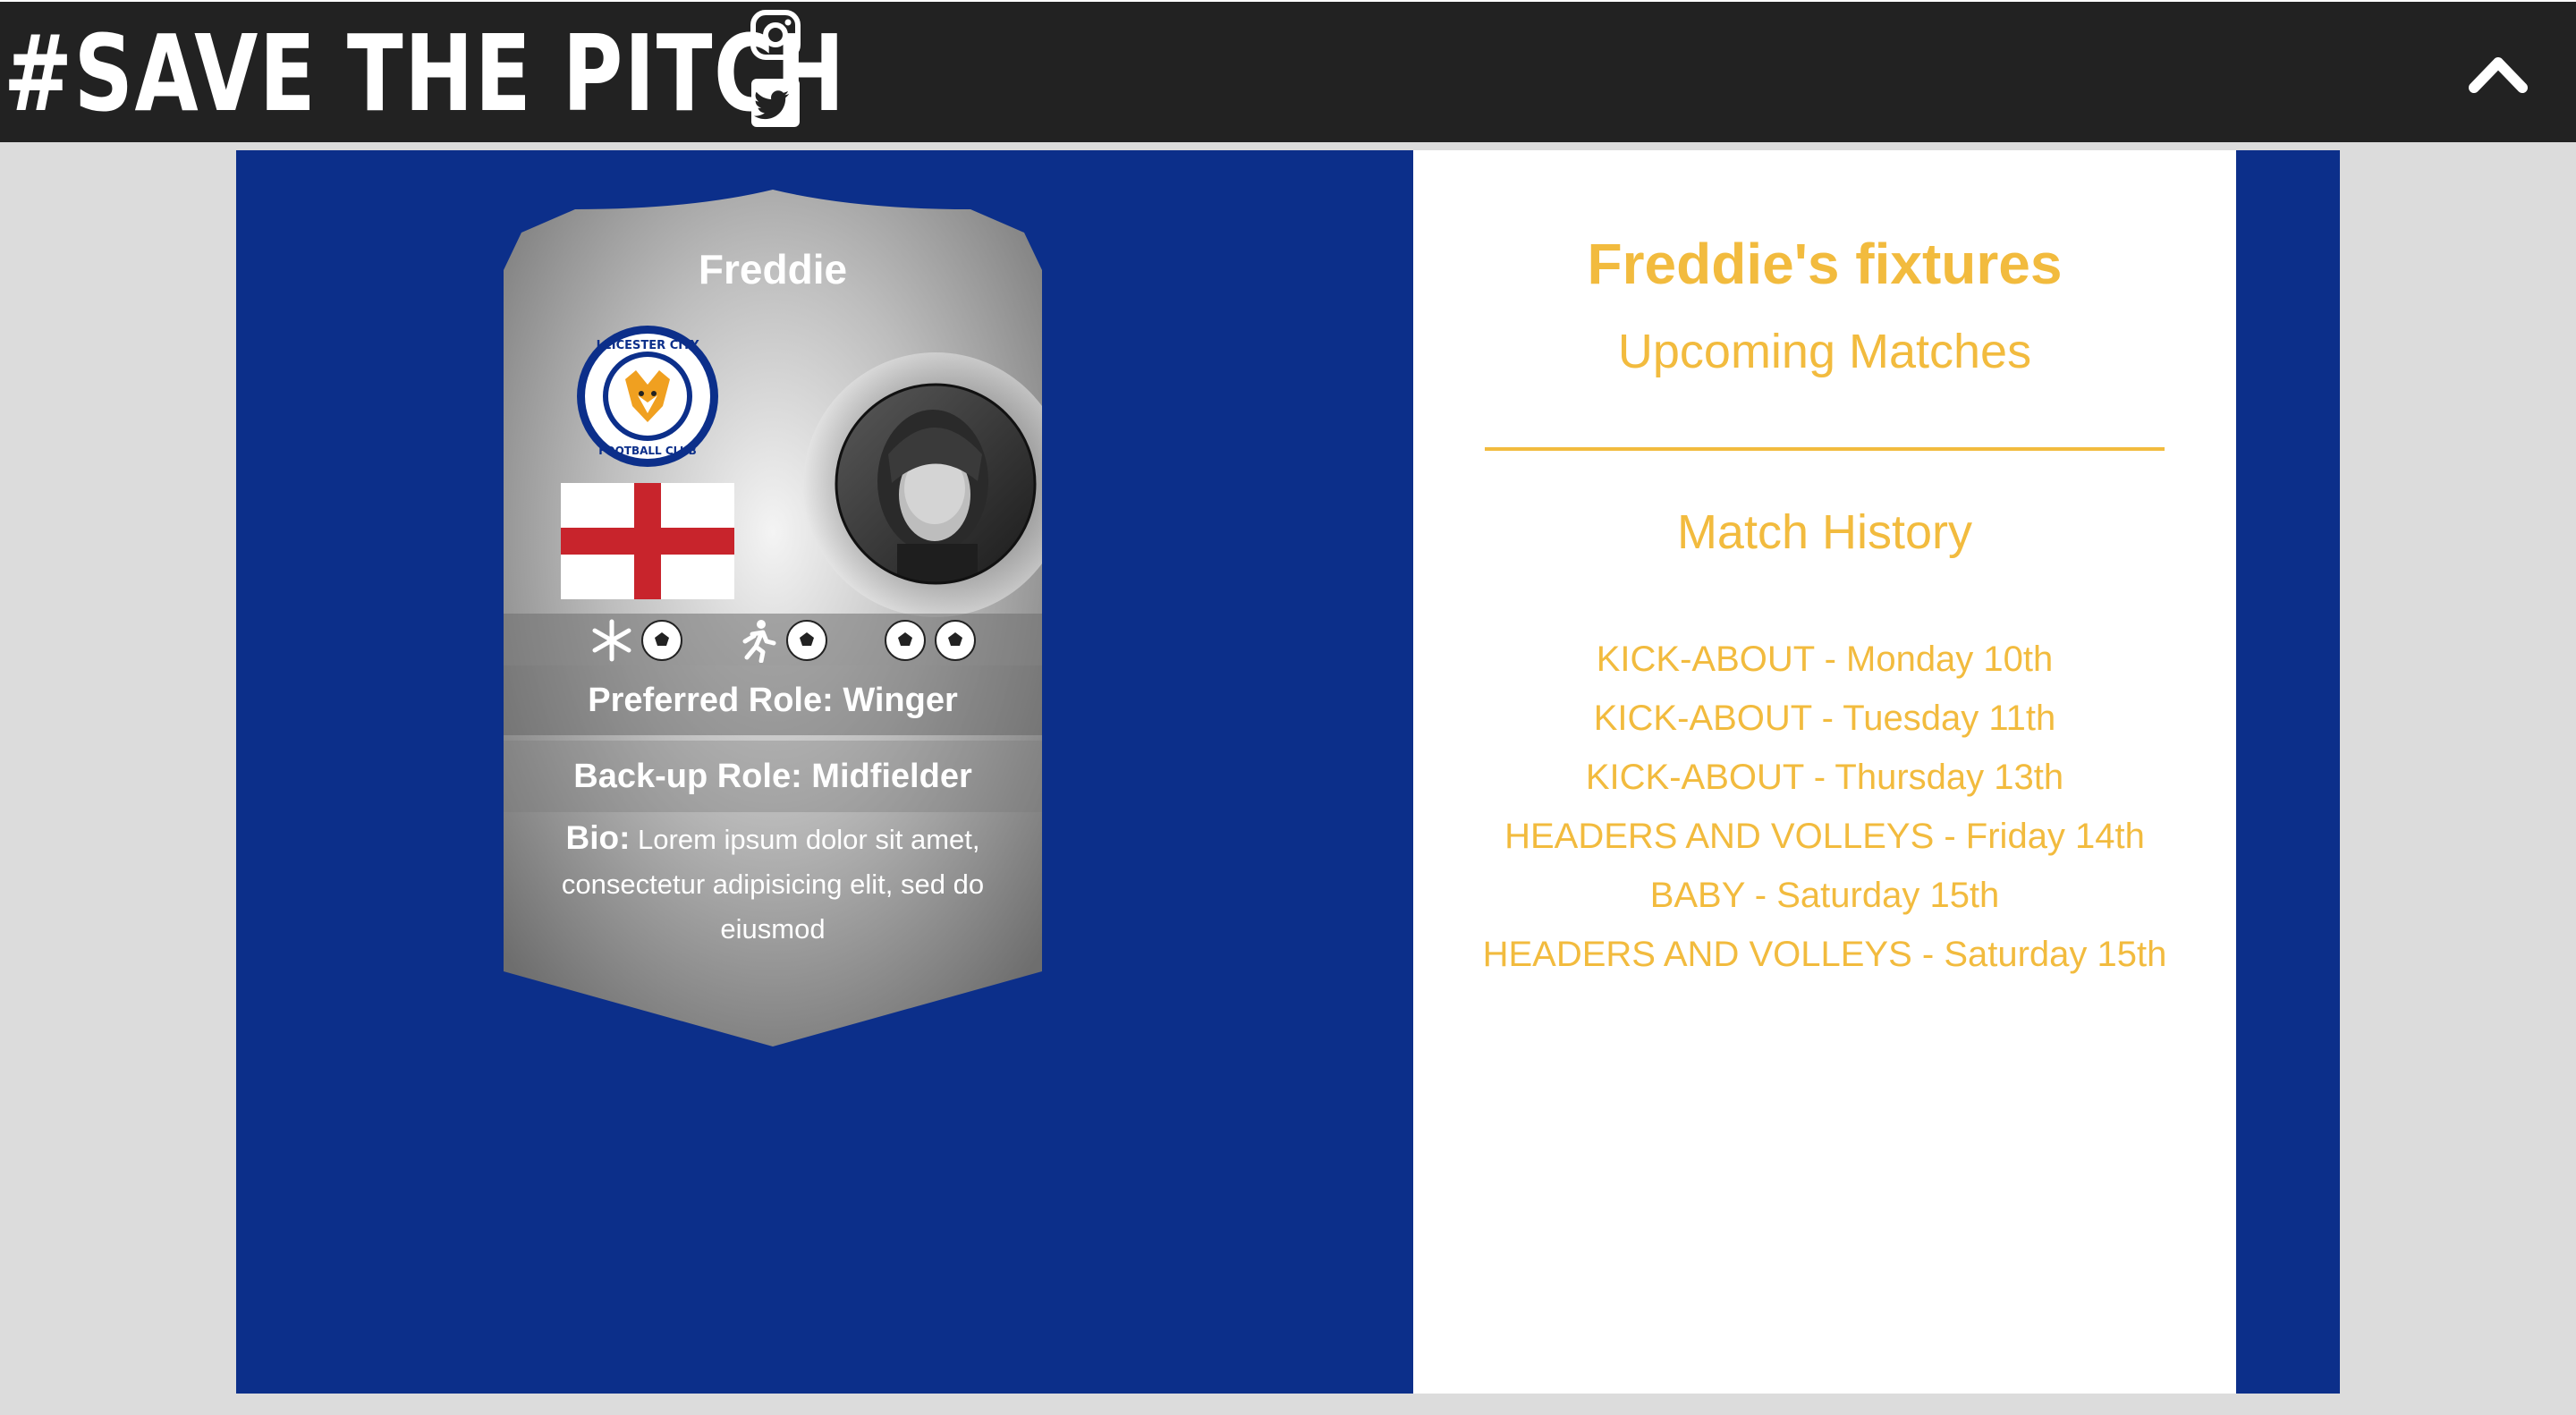 Image resolution: width=2576 pixels, height=1415 pixels. I want to click on brand-logo: #SAVE THE PITCH, so click(425, 73).